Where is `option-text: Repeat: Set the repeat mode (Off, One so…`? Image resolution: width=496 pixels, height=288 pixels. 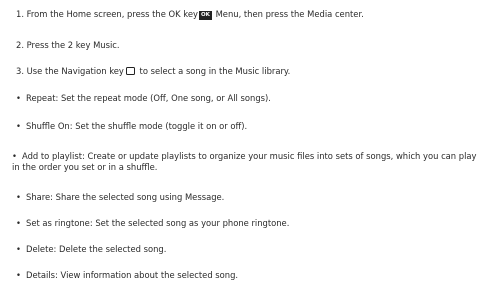 option-text: Repeat: Set the repeat mode (Off, One so… is located at coordinates (148, 98).